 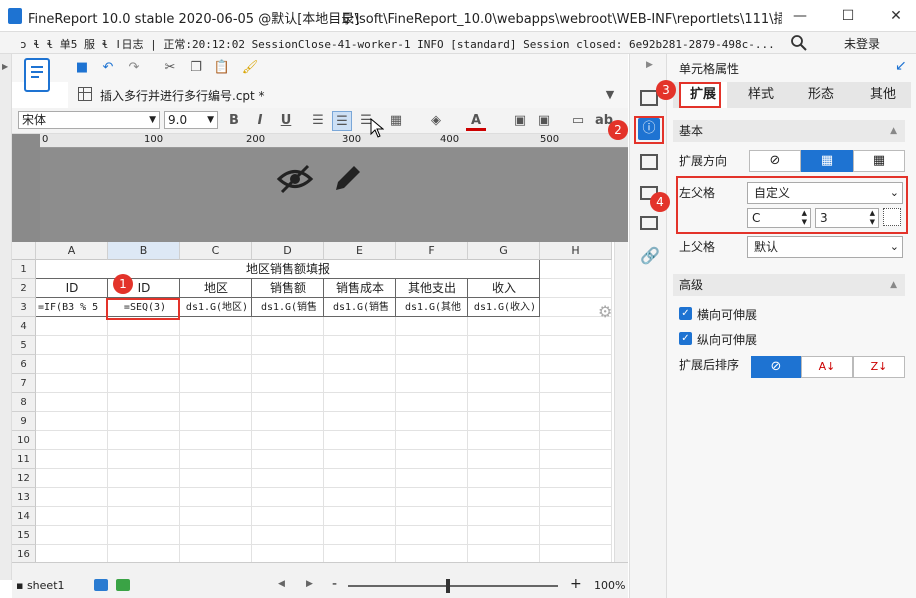 I want to click on zoom-out-button: -, so click(x=334, y=584).